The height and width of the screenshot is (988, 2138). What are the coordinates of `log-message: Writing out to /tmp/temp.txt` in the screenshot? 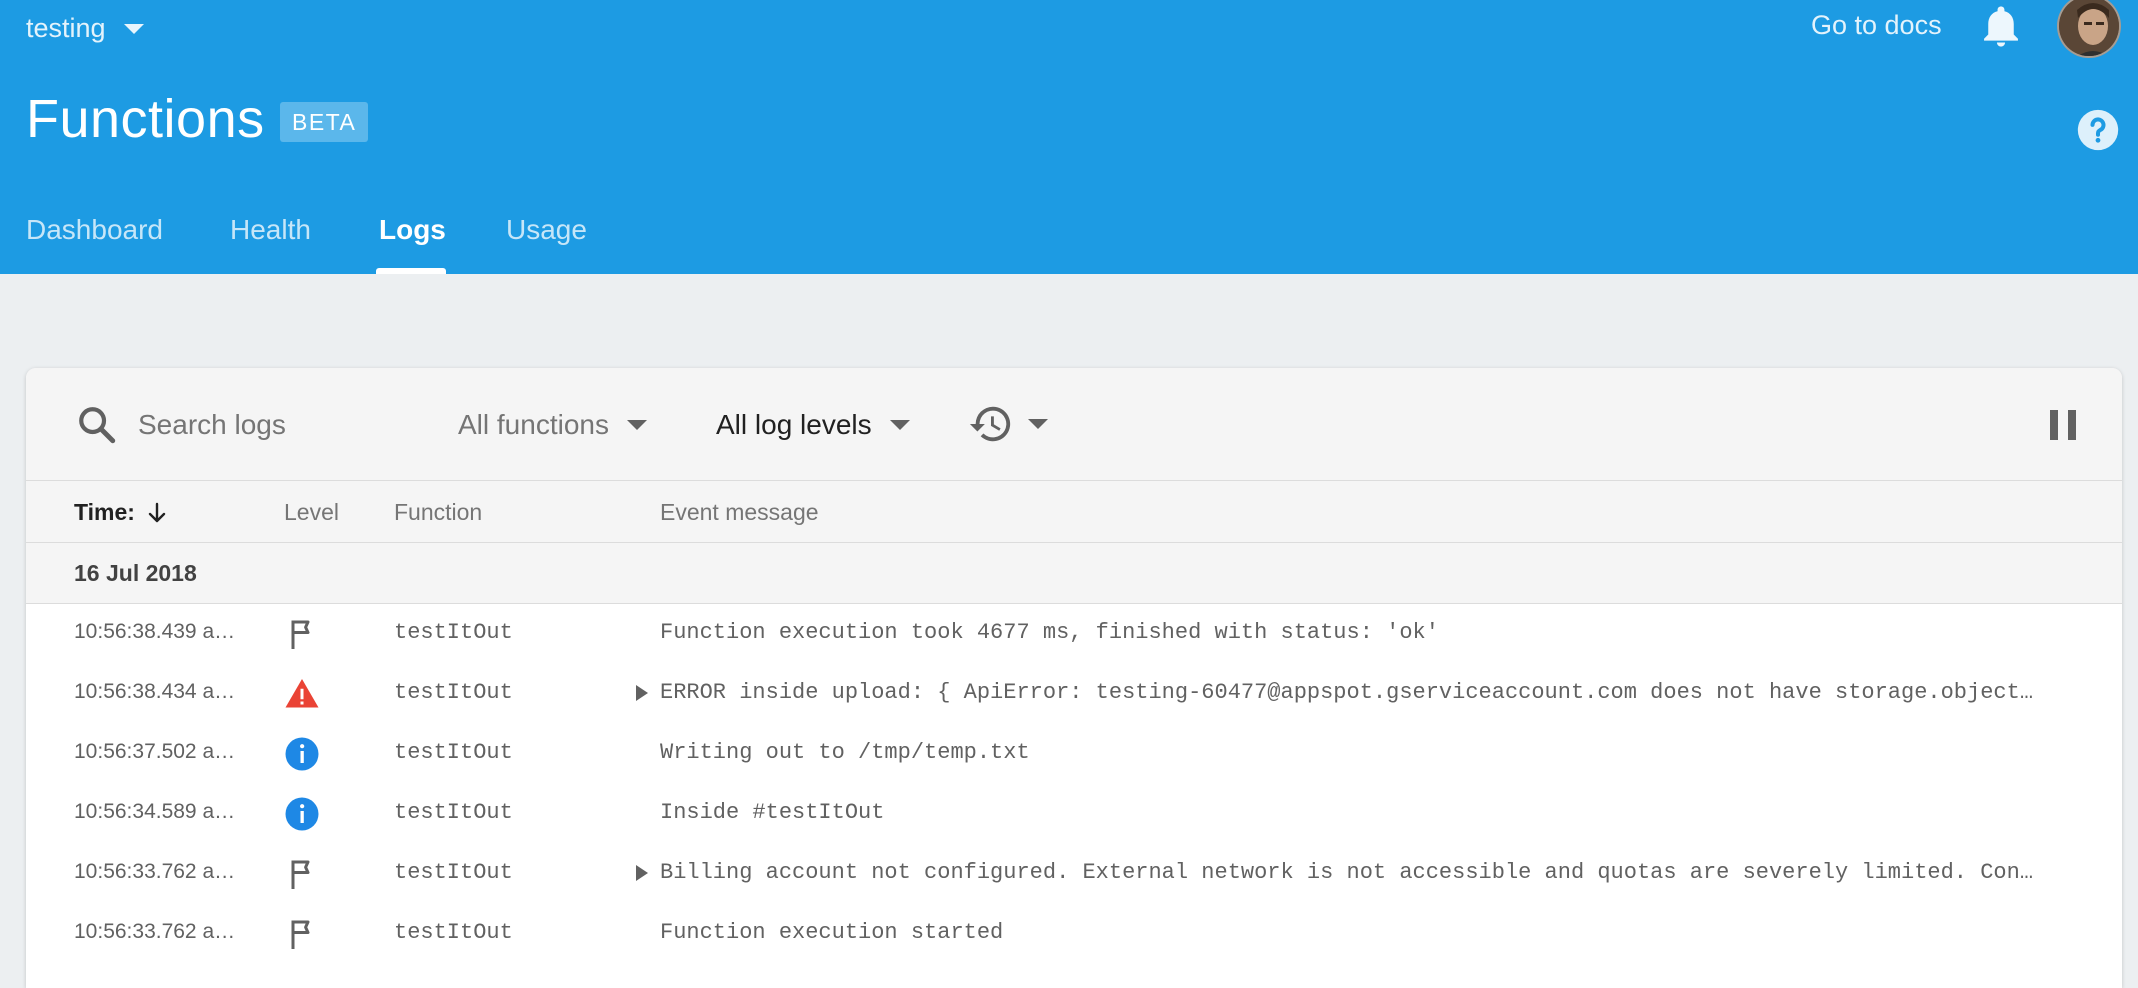 It's located at (845, 752).